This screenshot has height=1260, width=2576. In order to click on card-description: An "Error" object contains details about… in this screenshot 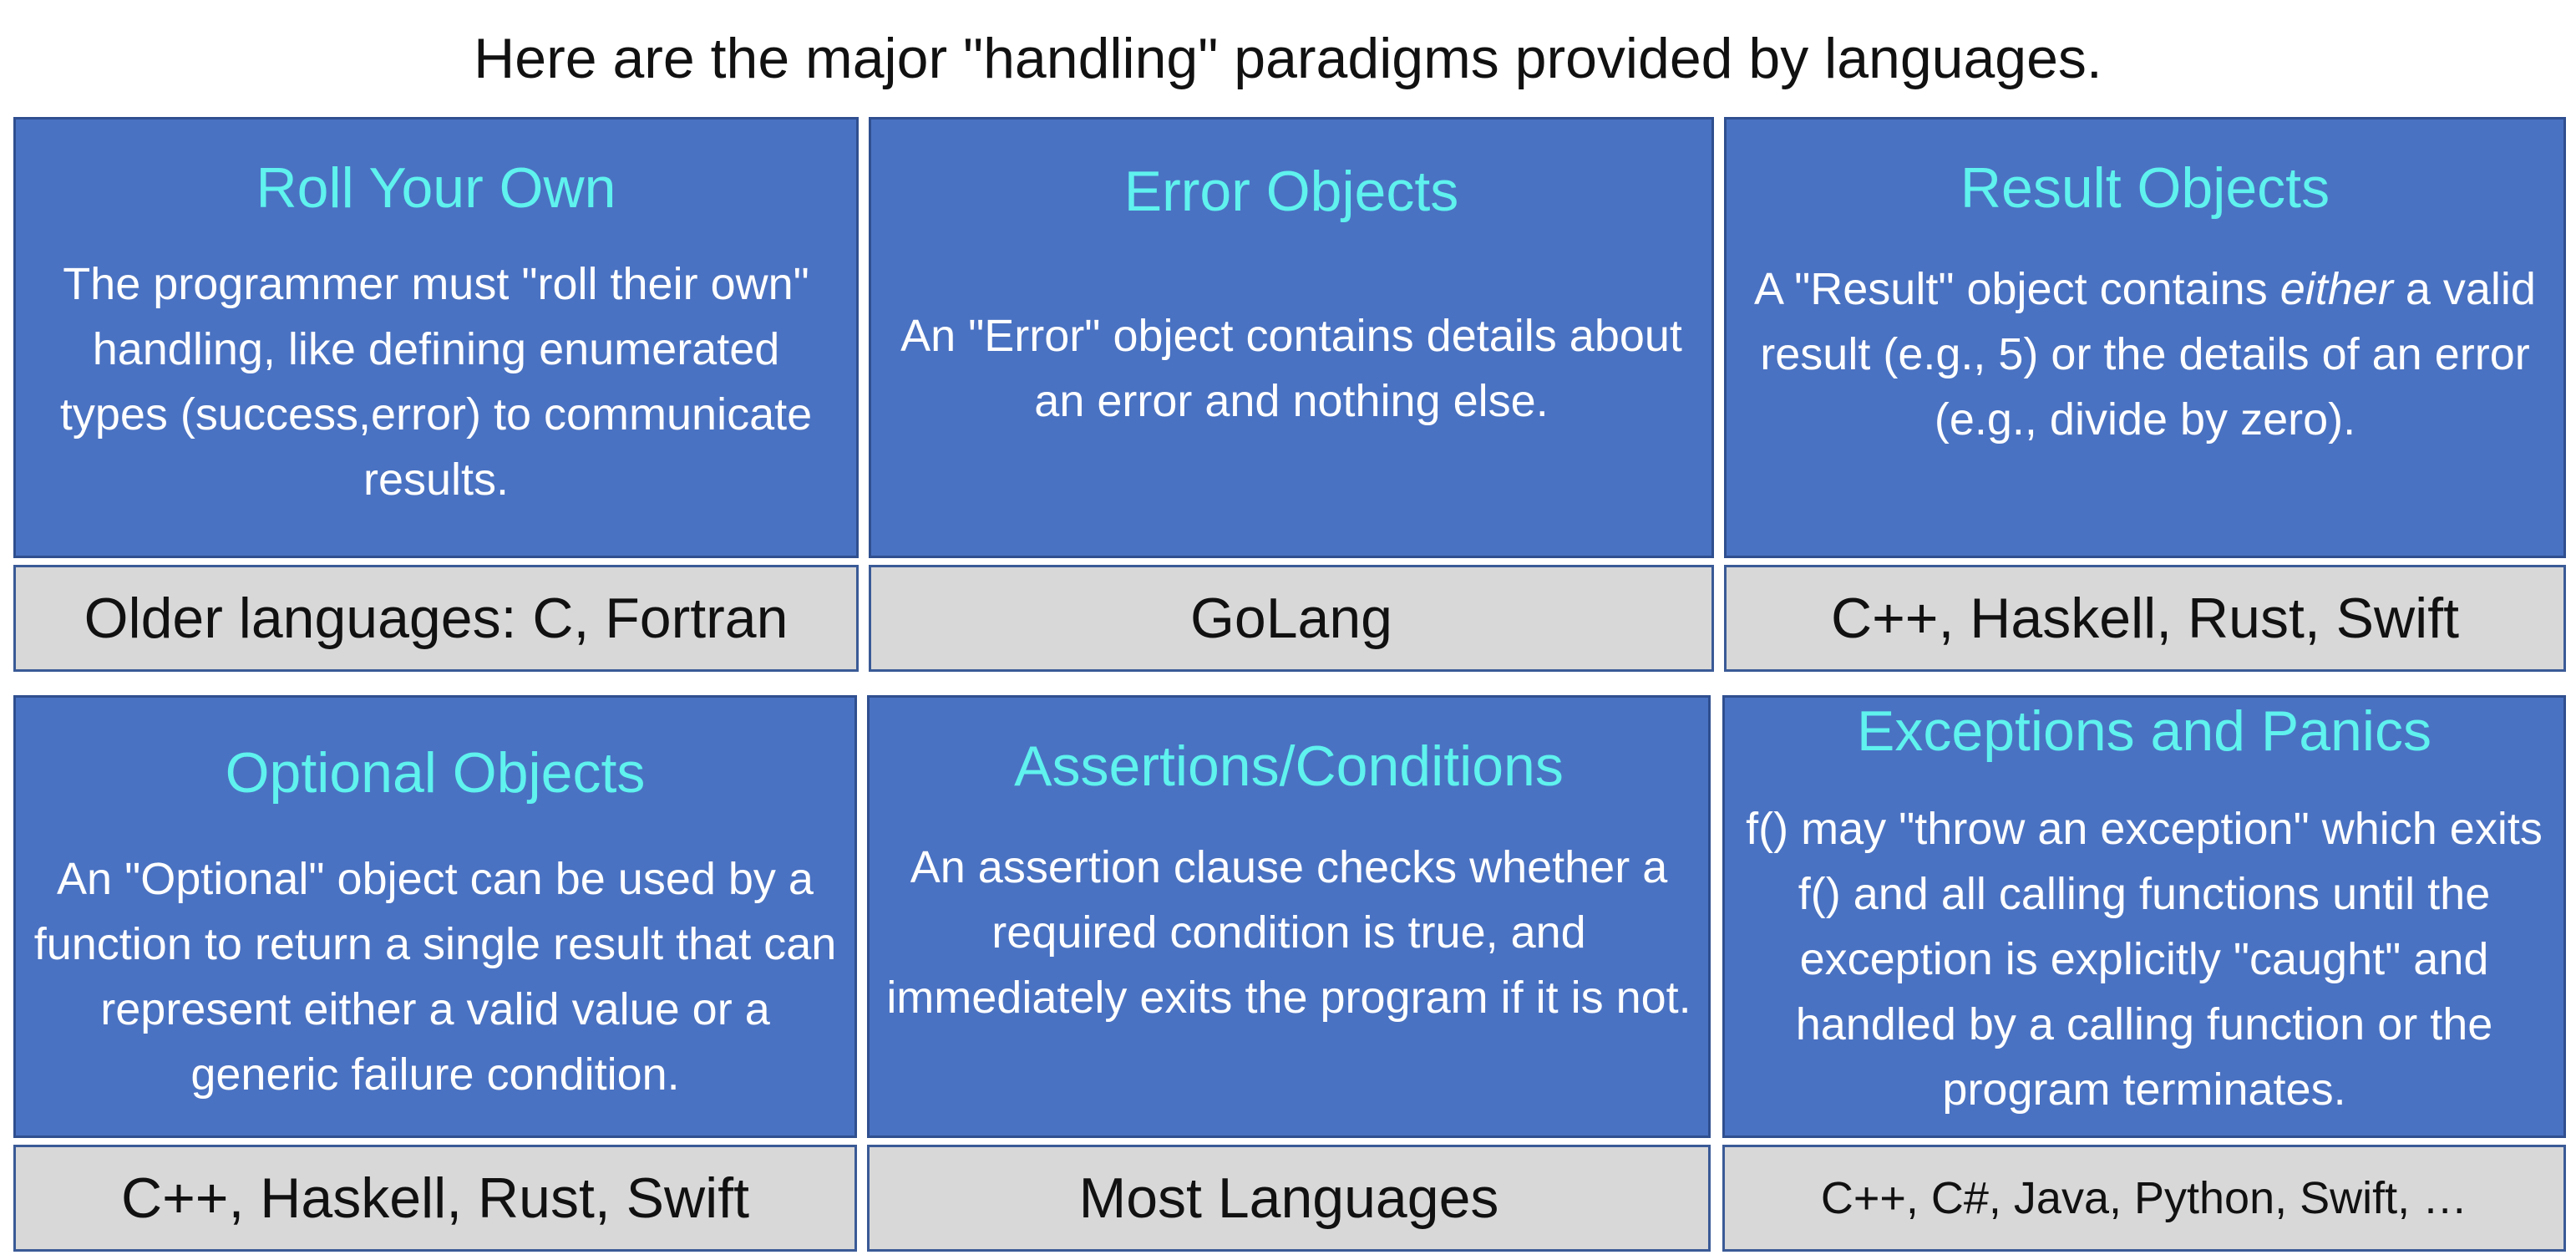, I will do `click(1291, 368)`.